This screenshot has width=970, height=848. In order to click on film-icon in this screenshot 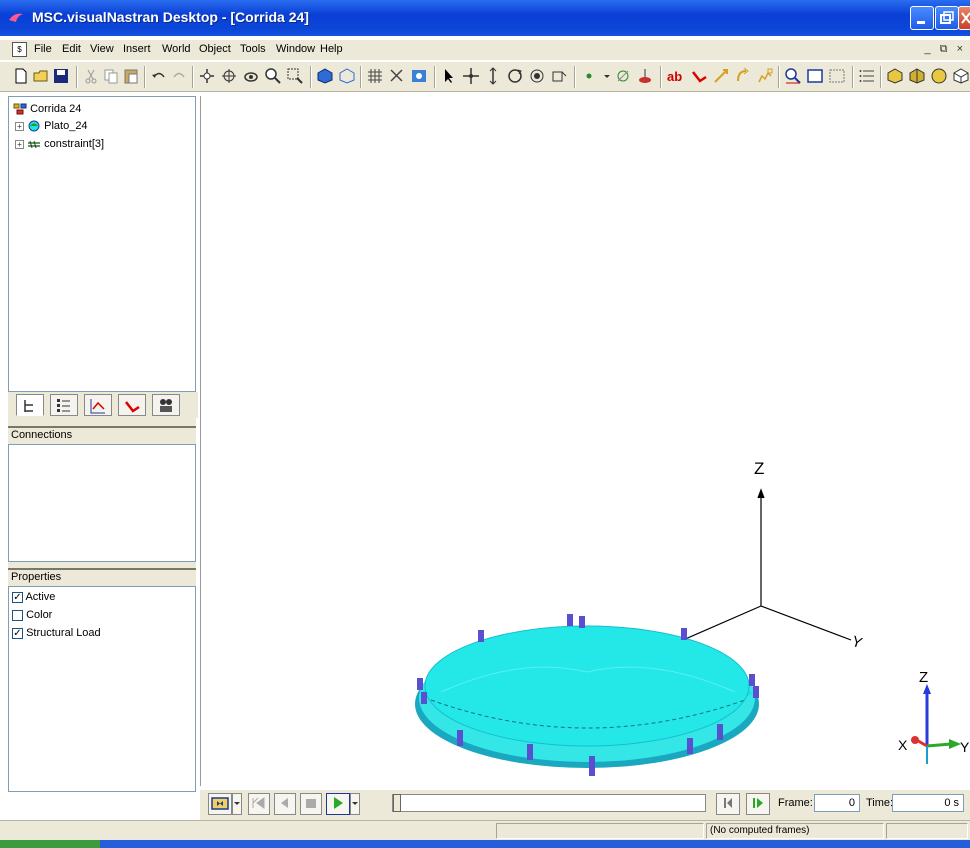, I will do `click(220, 803)`.